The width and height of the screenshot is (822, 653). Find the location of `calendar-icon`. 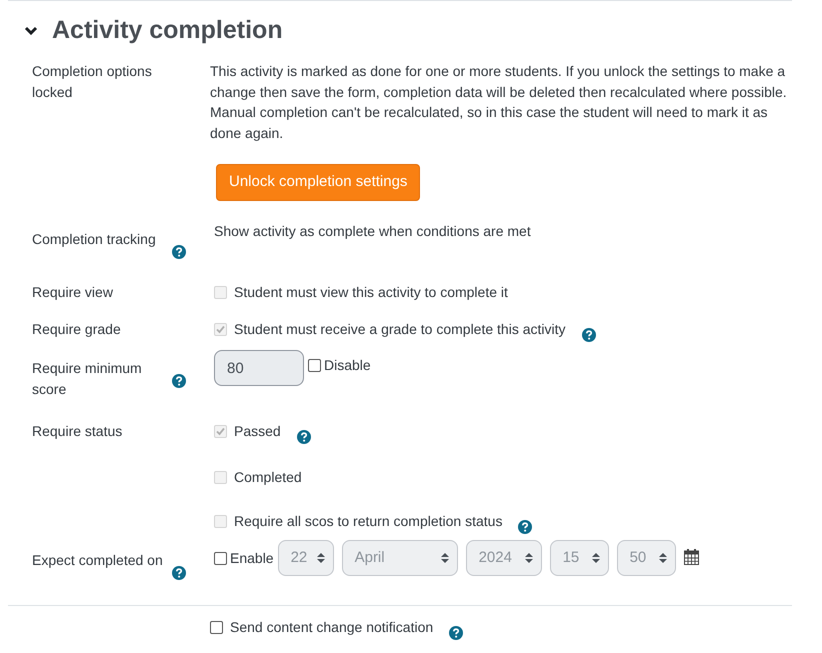

calendar-icon is located at coordinates (691, 557).